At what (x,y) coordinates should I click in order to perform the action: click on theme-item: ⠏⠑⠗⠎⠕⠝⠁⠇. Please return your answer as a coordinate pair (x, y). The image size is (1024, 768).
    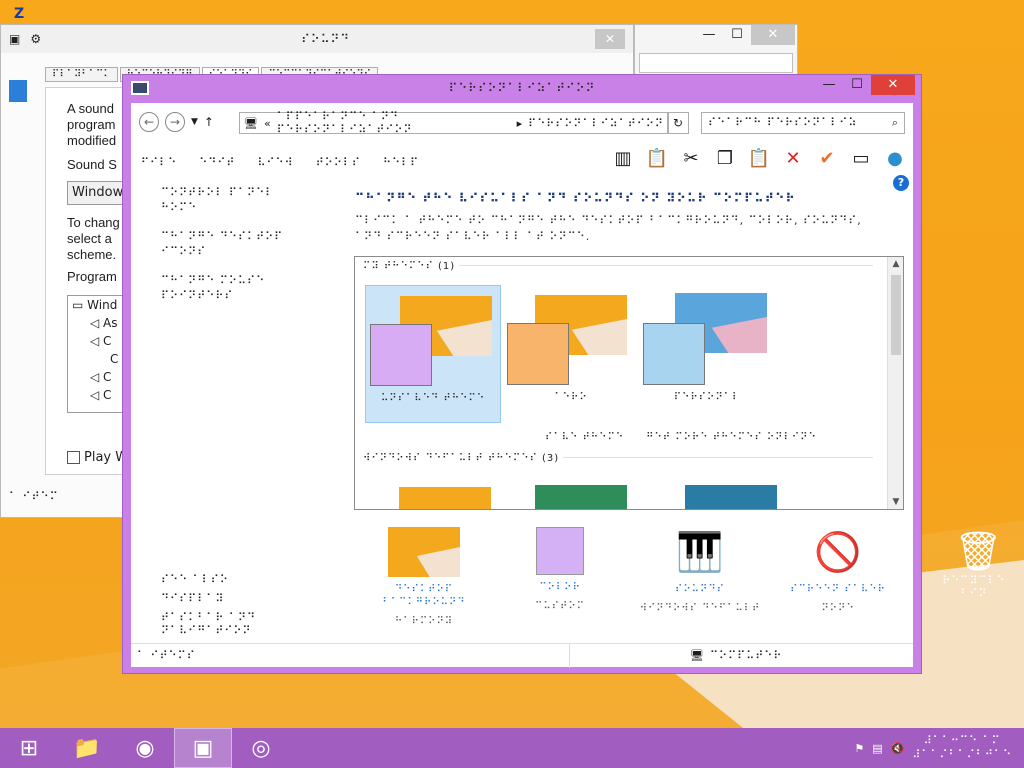
    Looking at the image, I should click on (707, 354).